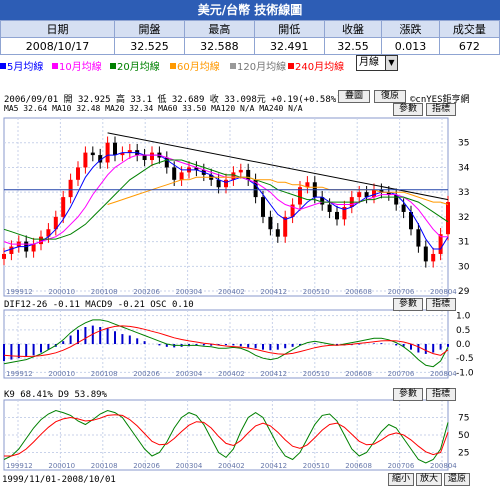 The width and height of the screenshot is (500, 487). I want to click on macd-info-line: DIF12-26 -0.11 MACD9 -0.21 OSC 0.10, so click(99, 305).